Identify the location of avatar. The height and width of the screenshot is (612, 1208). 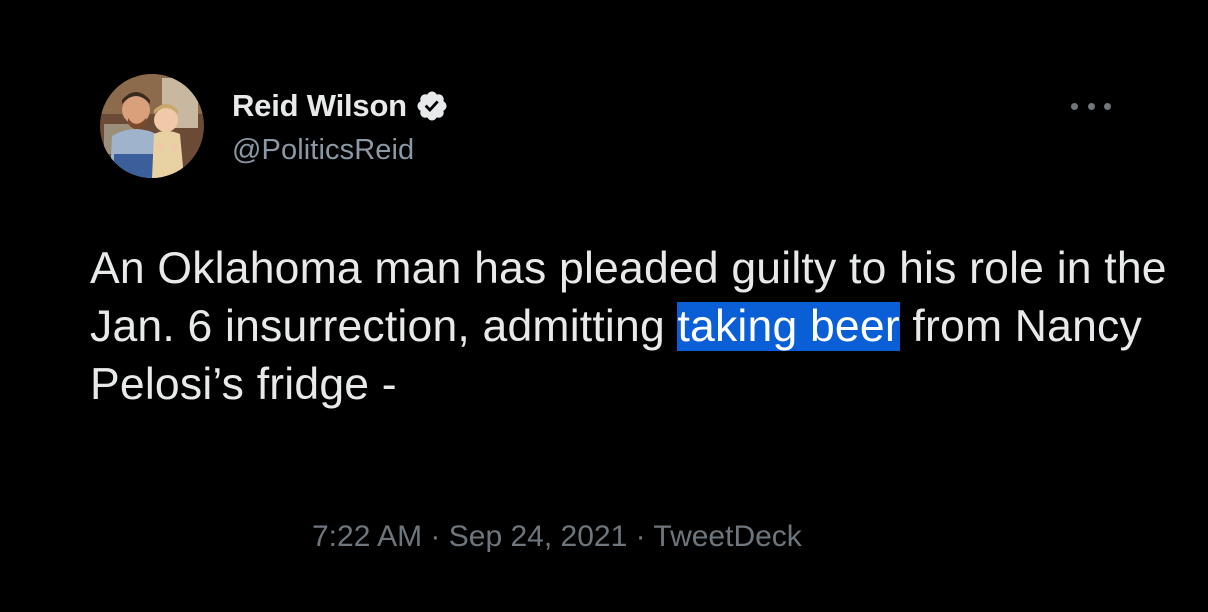
(152, 126).